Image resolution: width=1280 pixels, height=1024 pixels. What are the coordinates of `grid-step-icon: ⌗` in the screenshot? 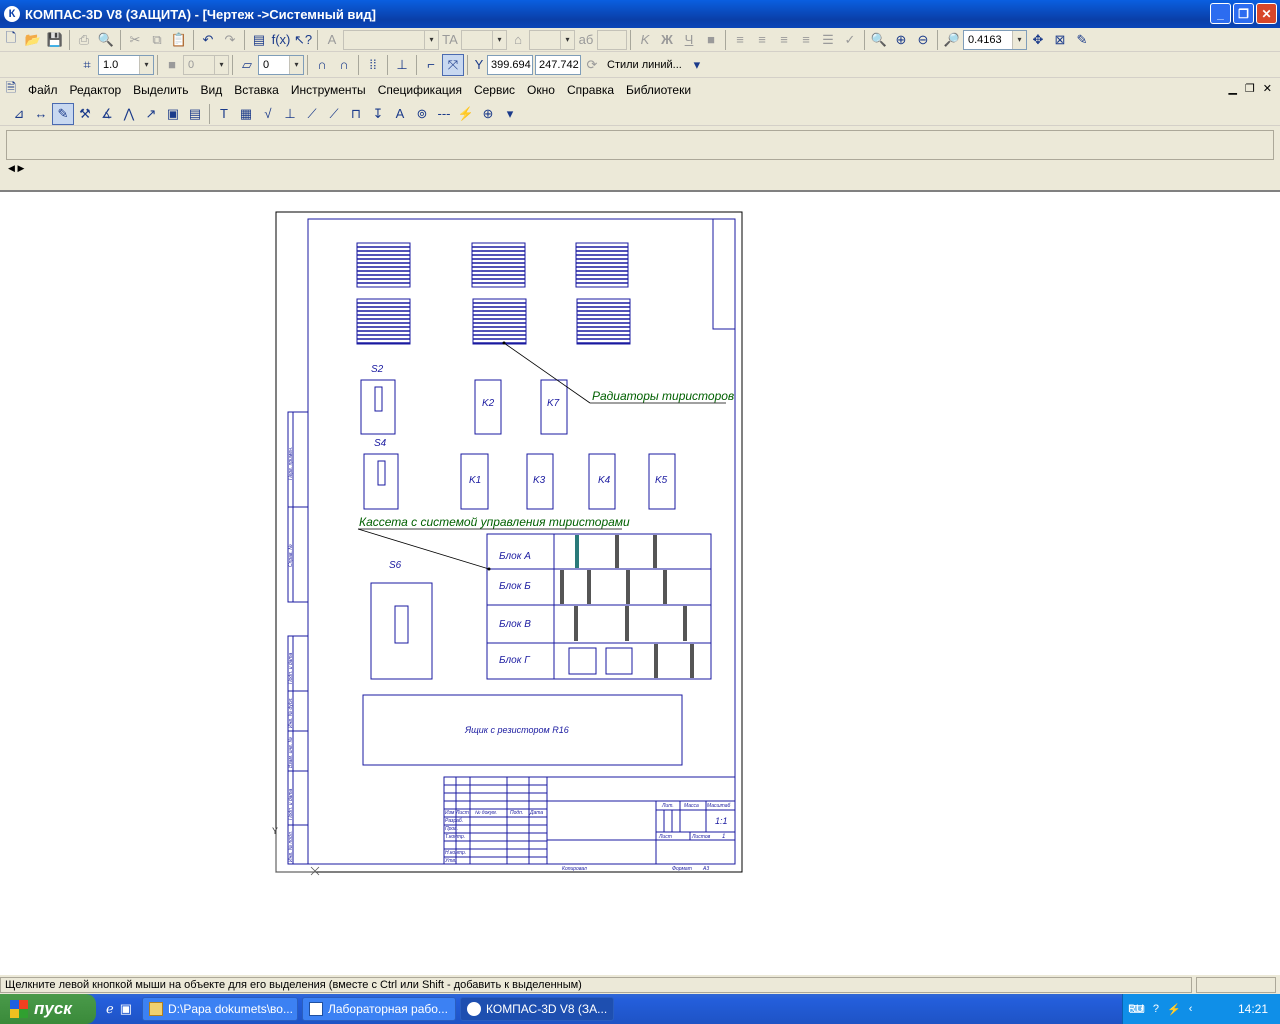 It's located at (87, 65).